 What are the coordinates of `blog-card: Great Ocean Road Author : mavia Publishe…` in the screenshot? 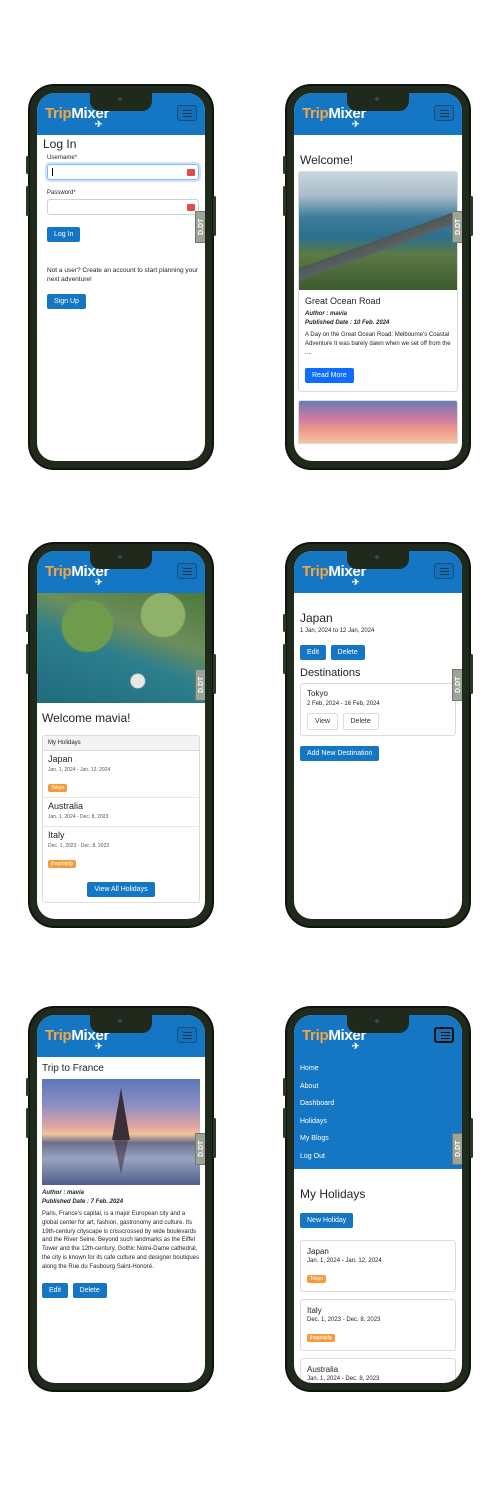 It's located at (378, 281).